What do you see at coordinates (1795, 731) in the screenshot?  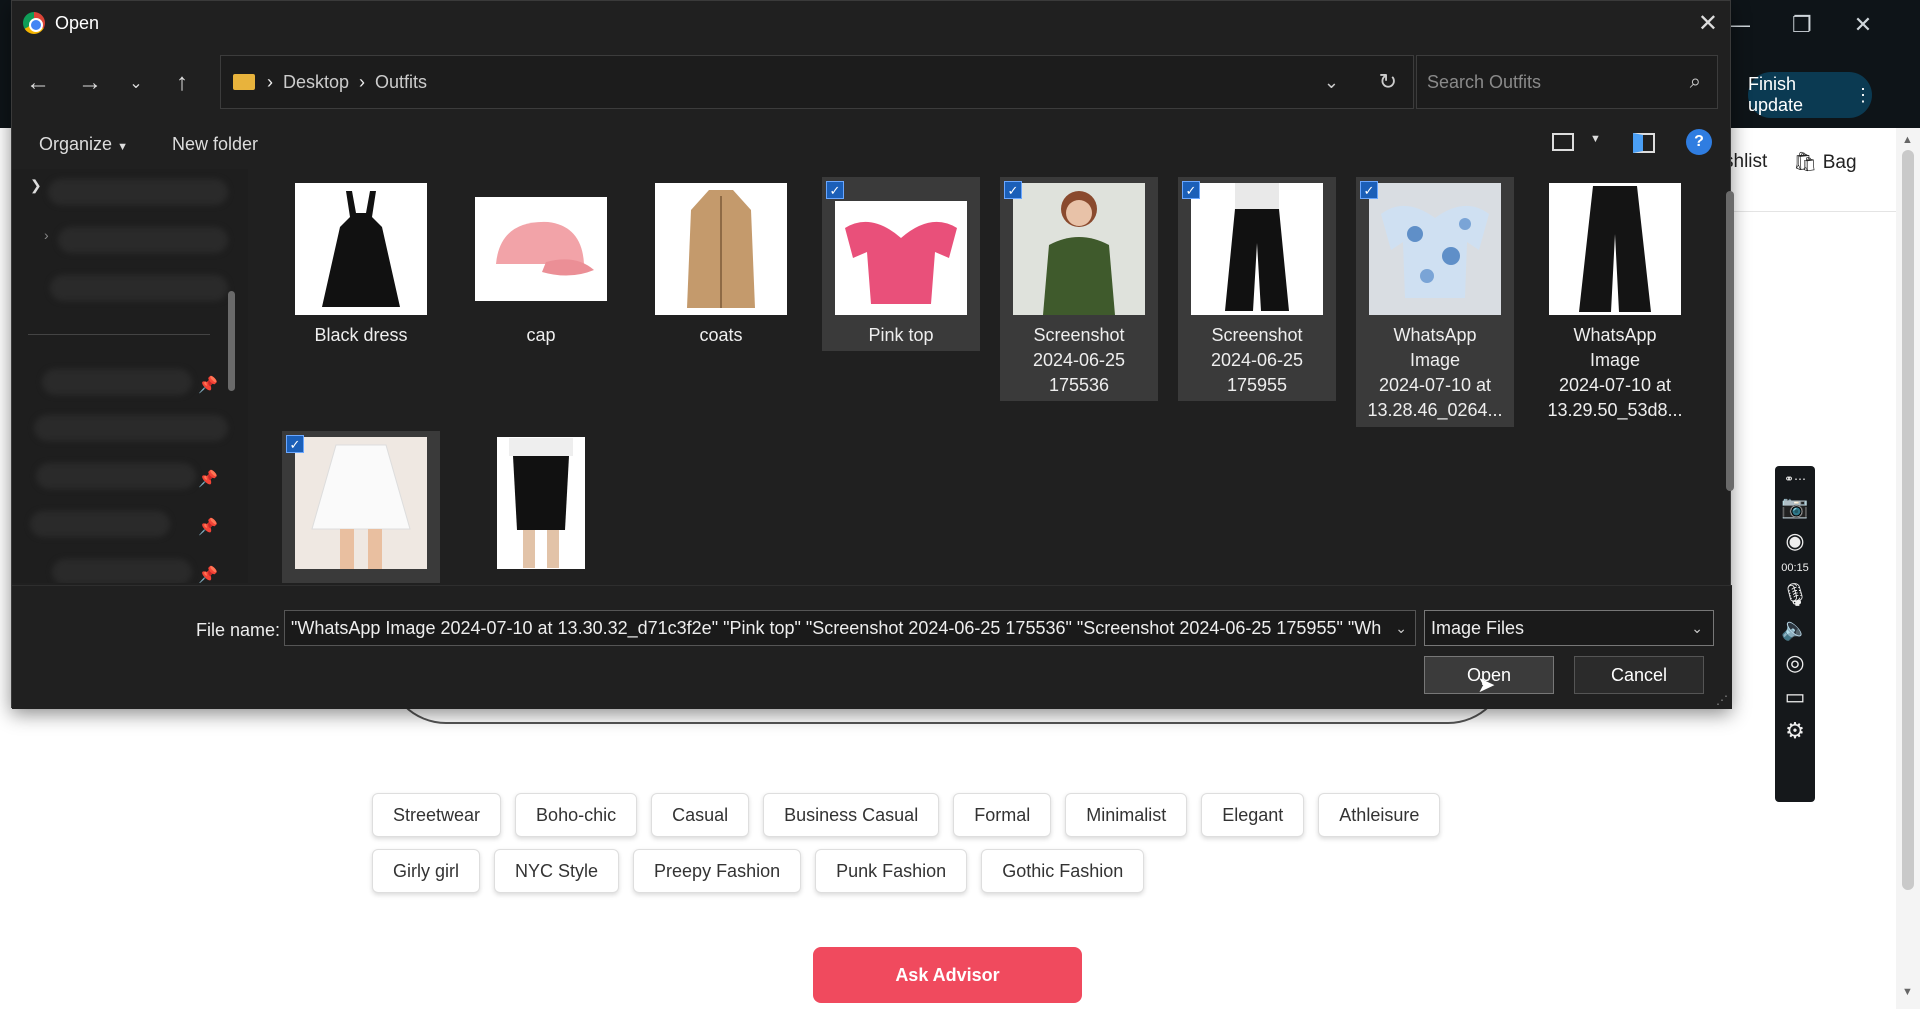 I see `settings-gear-icon: ⚙` at bounding box center [1795, 731].